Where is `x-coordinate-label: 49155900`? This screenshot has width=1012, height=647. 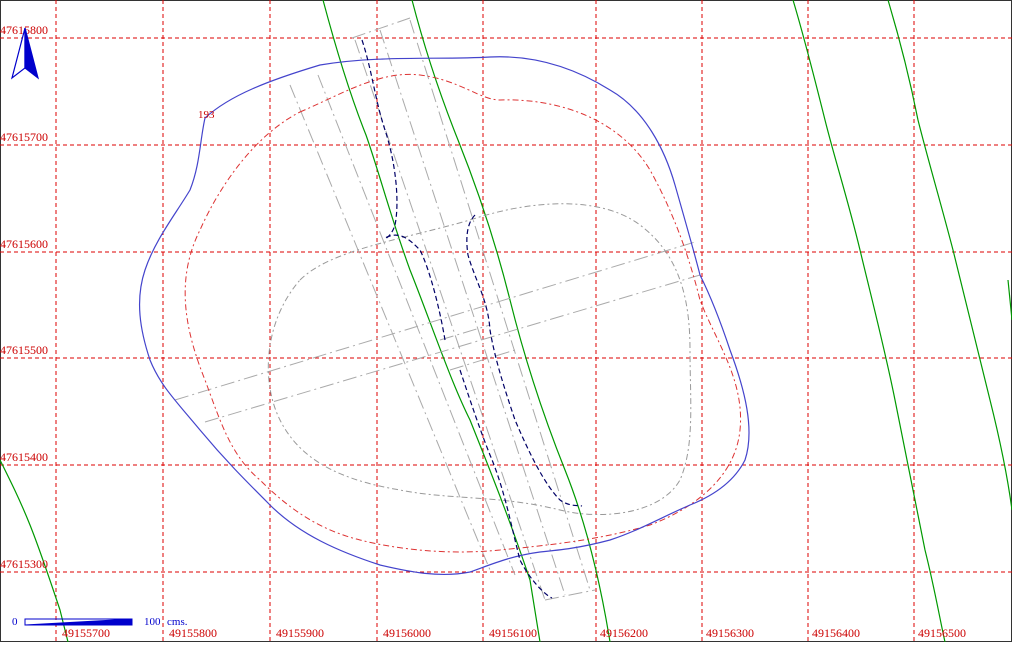 x-coordinate-label: 49155900 is located at coordinates (300, 633).